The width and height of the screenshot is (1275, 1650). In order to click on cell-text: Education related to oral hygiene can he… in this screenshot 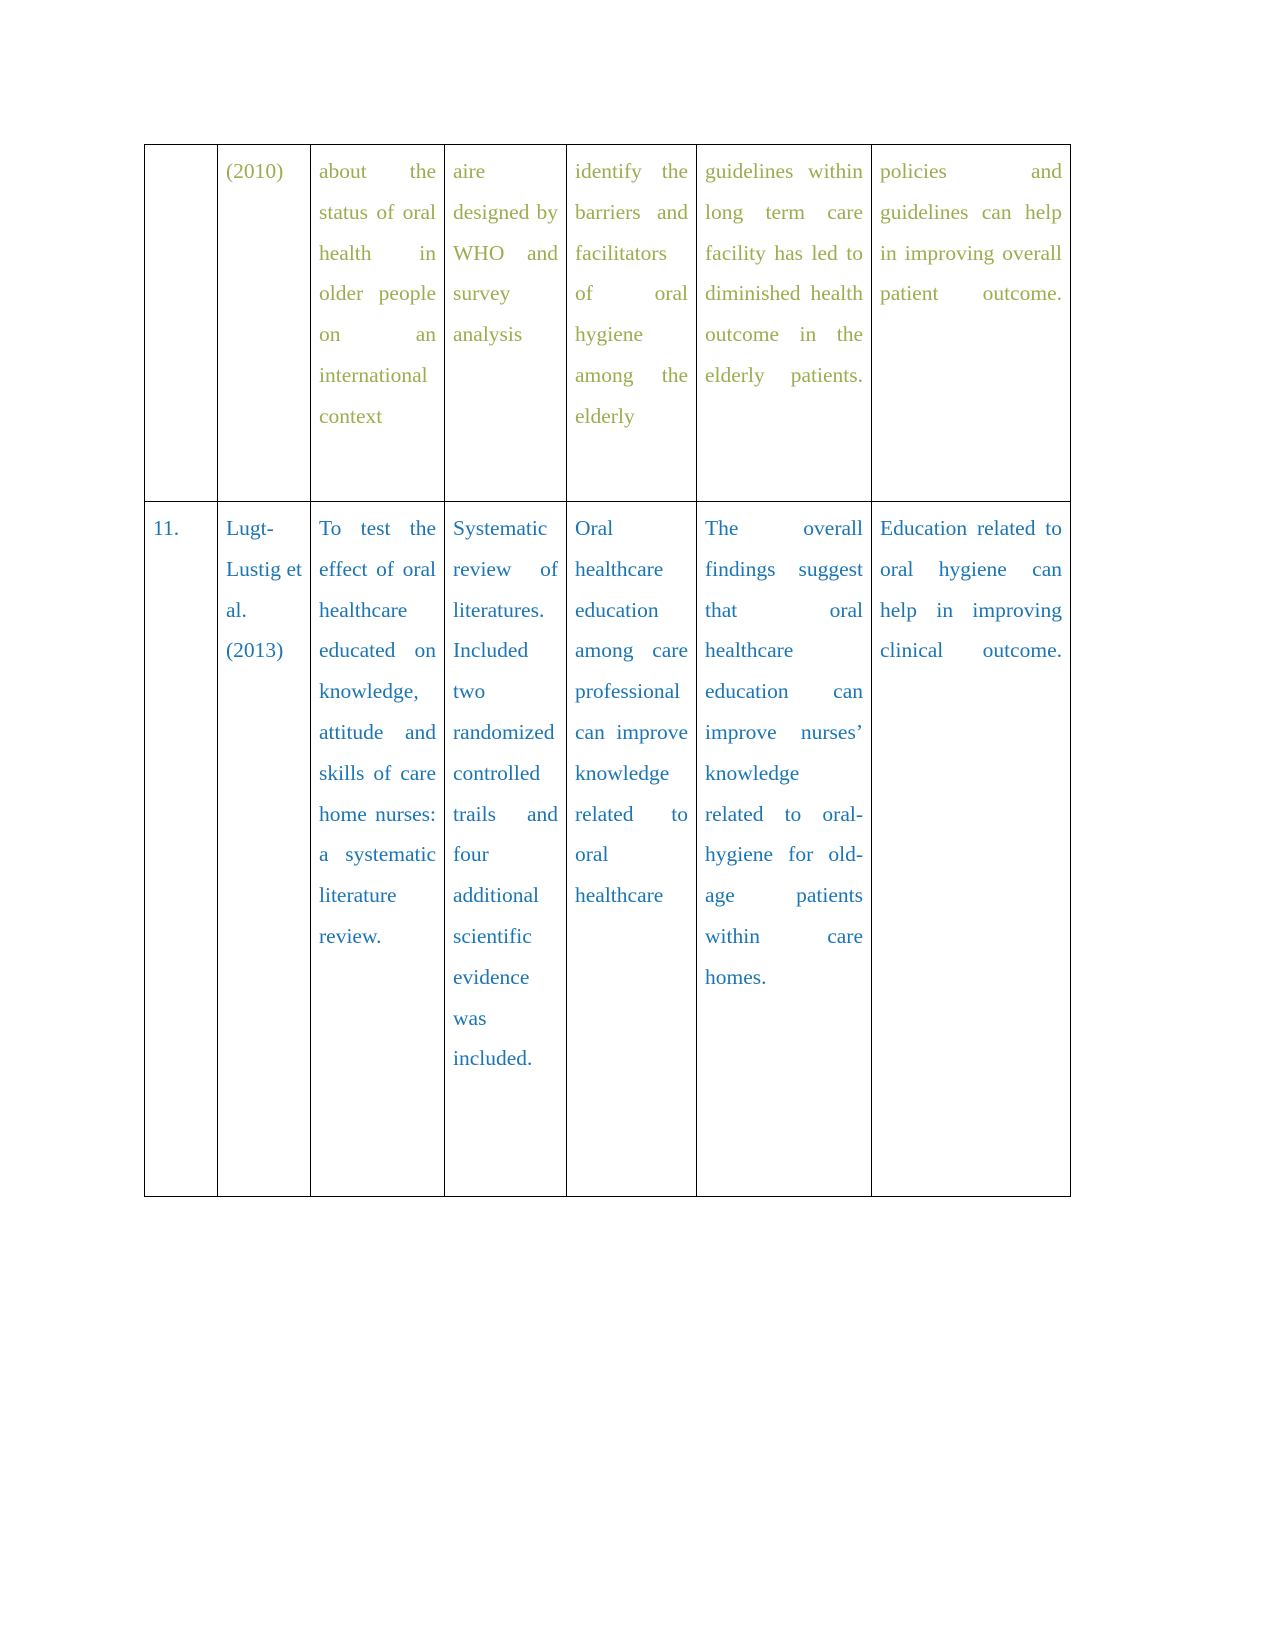, I will do `click(971, 589)`.